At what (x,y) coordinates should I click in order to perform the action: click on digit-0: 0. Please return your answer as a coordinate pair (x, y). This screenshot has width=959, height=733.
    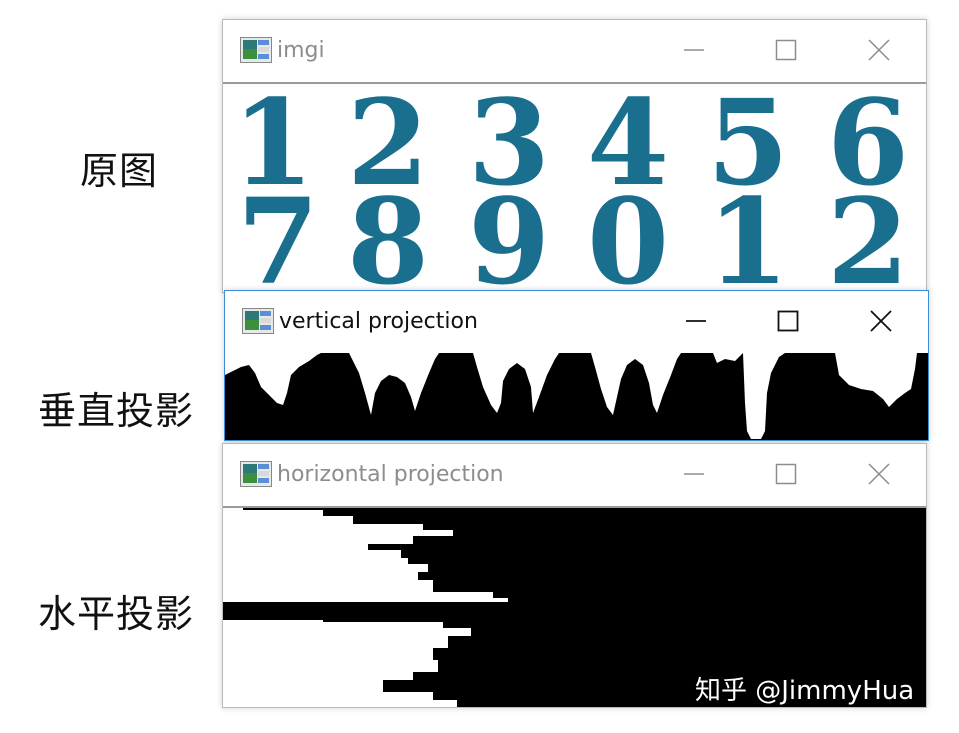
    Looking at the image, I should click on (628, 232).